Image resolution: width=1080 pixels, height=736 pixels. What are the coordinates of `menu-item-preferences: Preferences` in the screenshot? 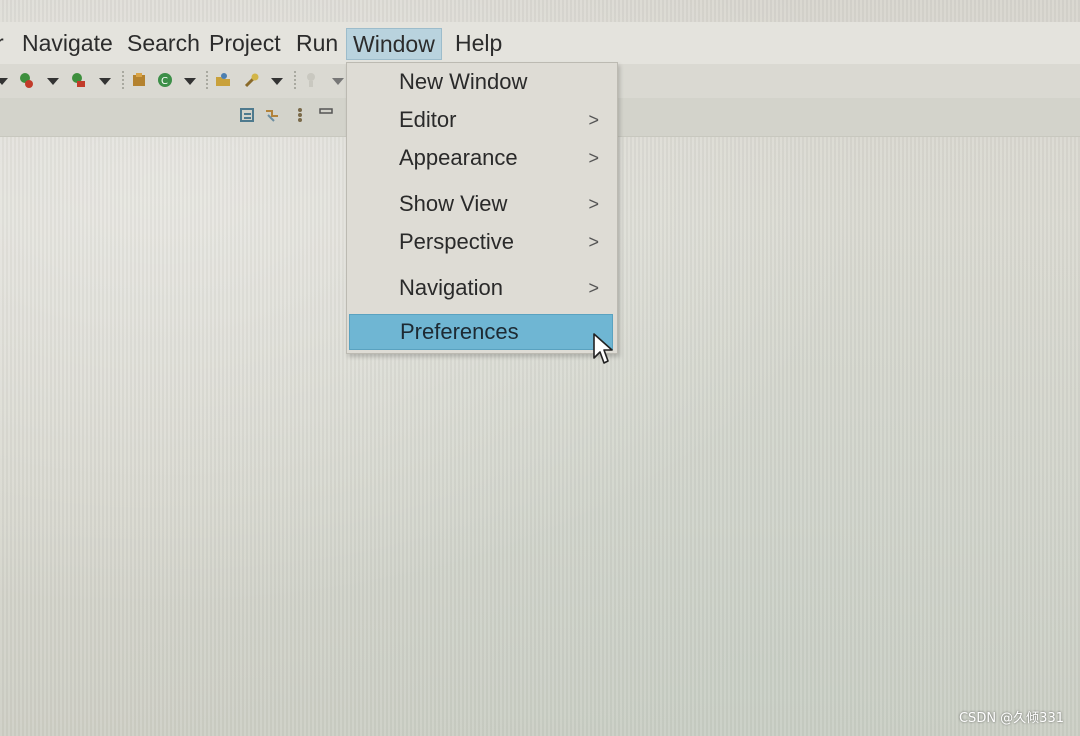 It's located at (481, 332).